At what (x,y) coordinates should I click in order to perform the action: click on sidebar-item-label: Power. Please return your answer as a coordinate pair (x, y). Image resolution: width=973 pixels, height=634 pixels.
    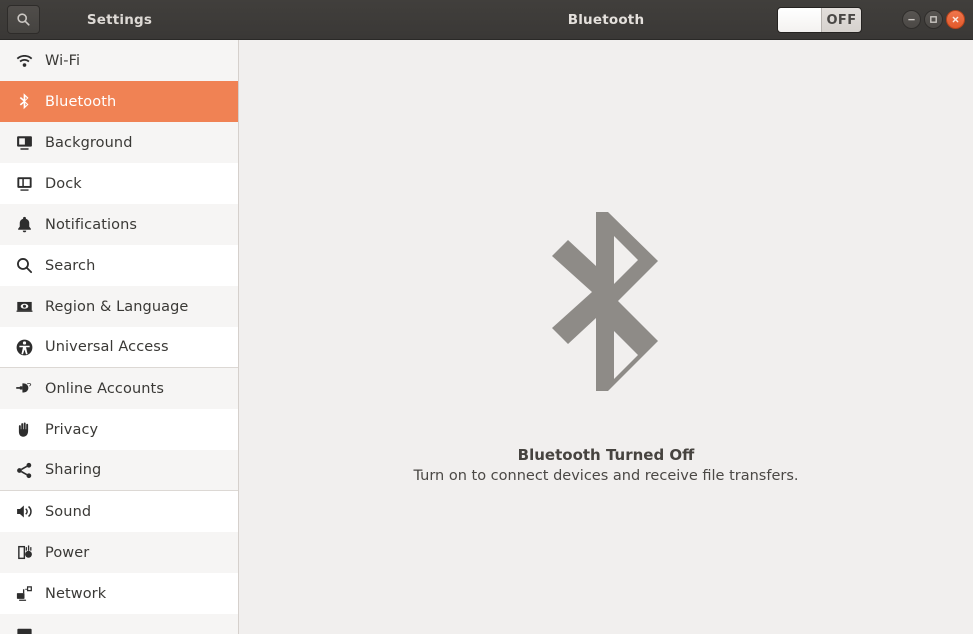
    Looking at the image, I should click on (67, 552).